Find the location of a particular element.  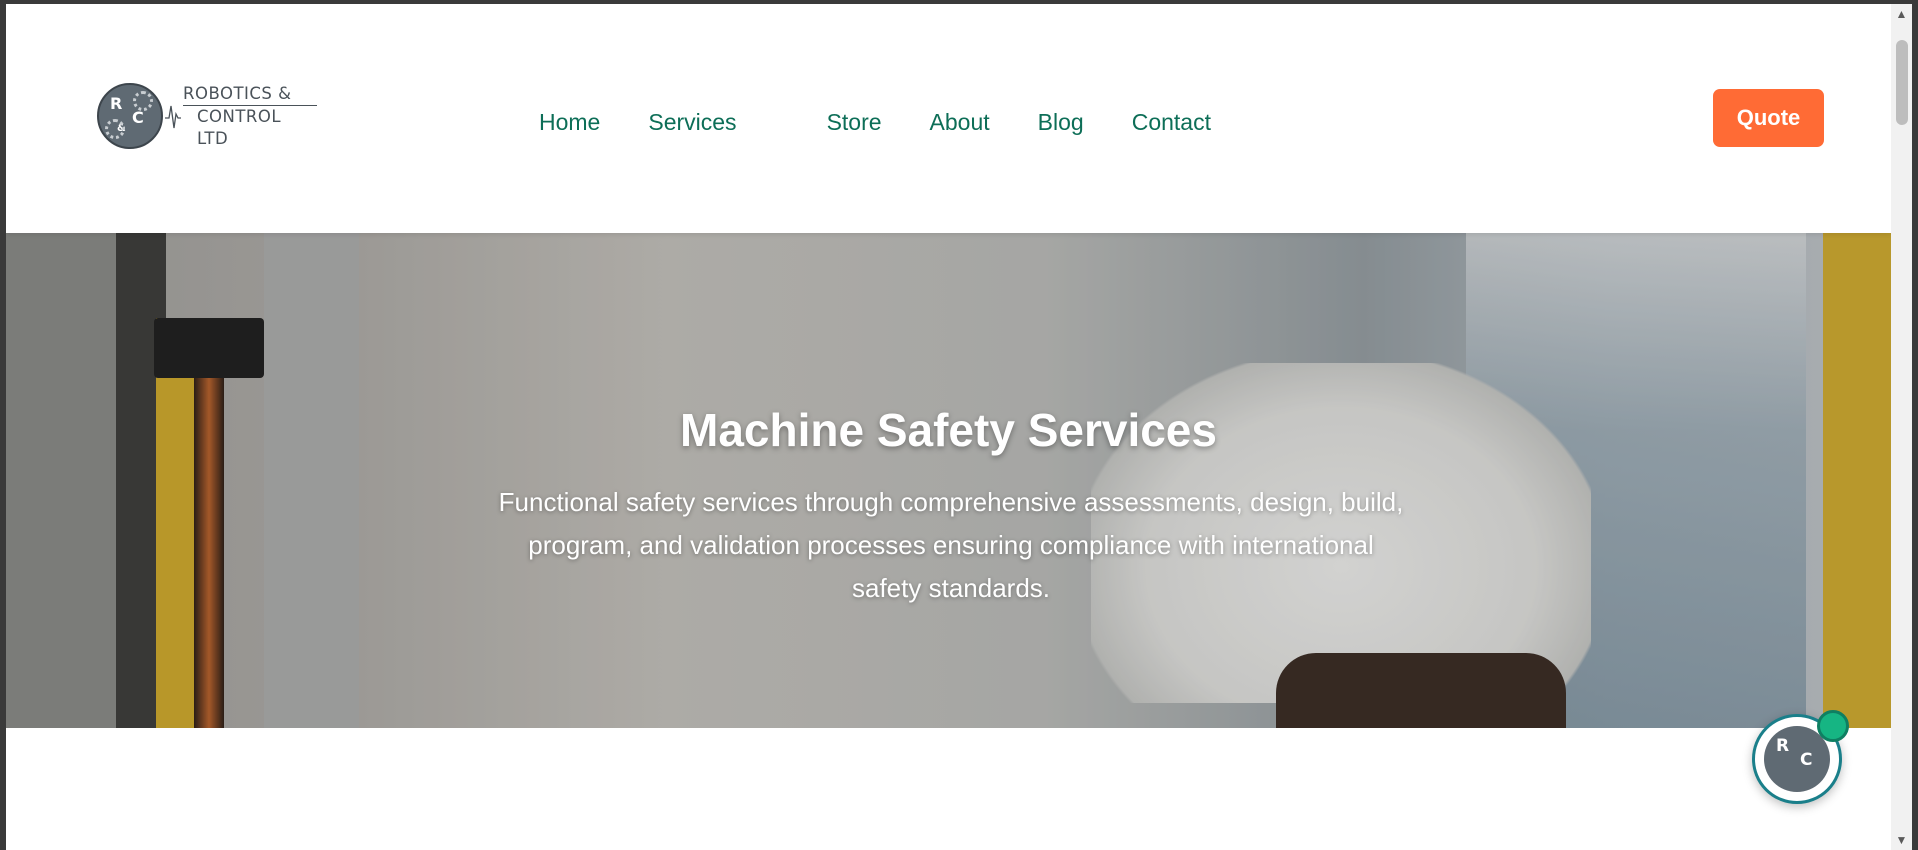

scroll-down-arrow-icon: ▼ is located at coordinates (1901, 840).